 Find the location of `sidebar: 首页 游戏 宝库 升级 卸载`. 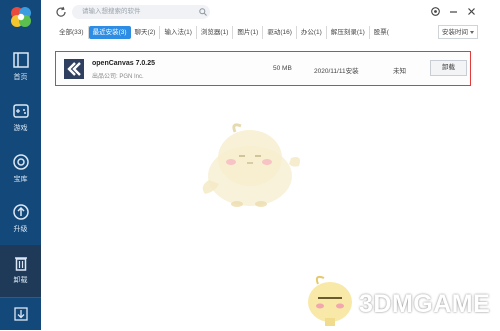

sidebar: 首页 游戏 宝库 升级 卸载 is located at coordinates (20, 165).